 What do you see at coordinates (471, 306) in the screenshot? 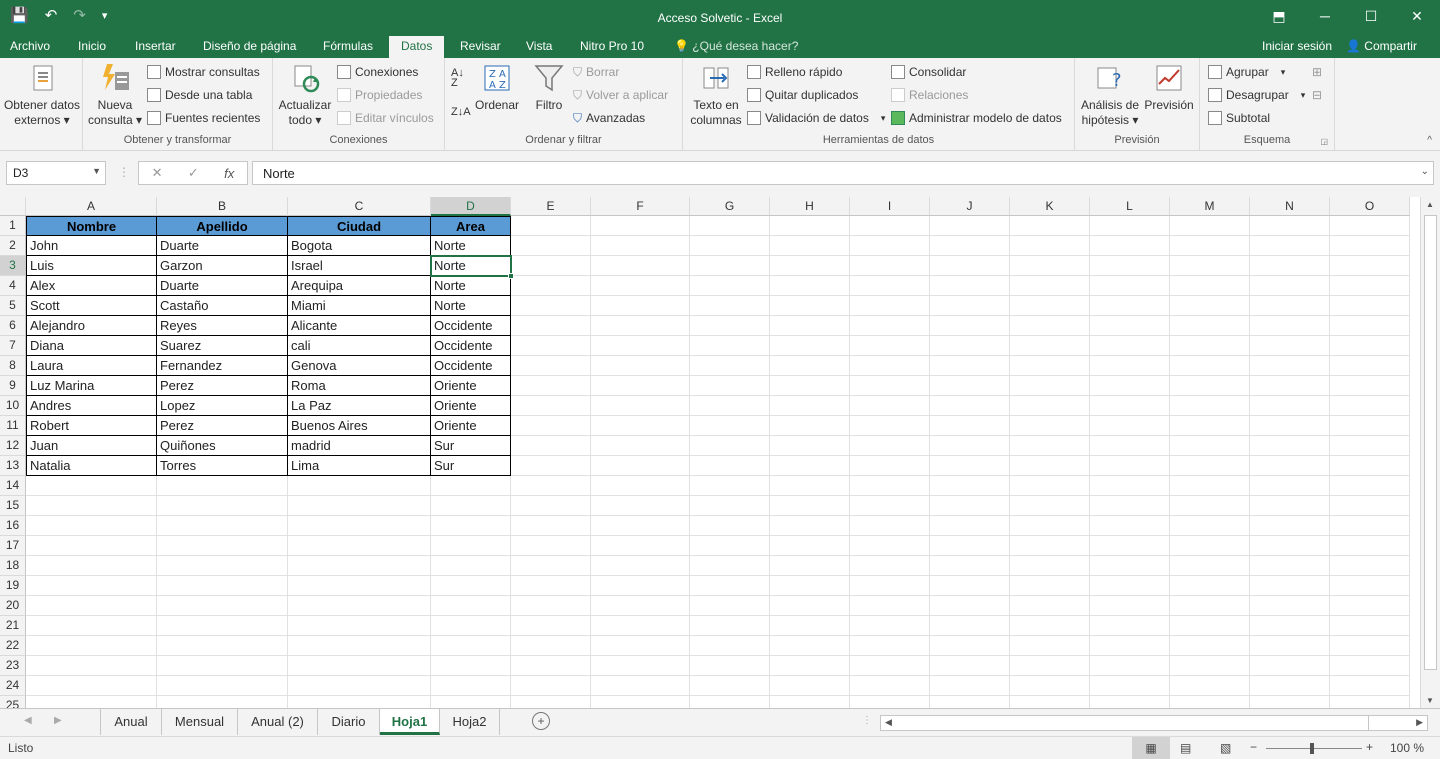
I see `grid-cell: Norte` at bounding box center [471, 306].